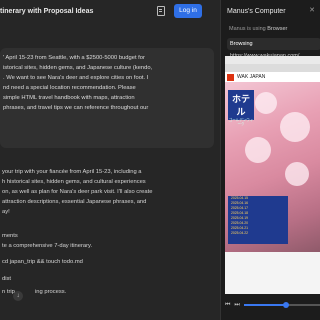  What do you see at coordinates (265, 305) in the screenshot?
I see `playback-progress` at bounding box center [265, 305].